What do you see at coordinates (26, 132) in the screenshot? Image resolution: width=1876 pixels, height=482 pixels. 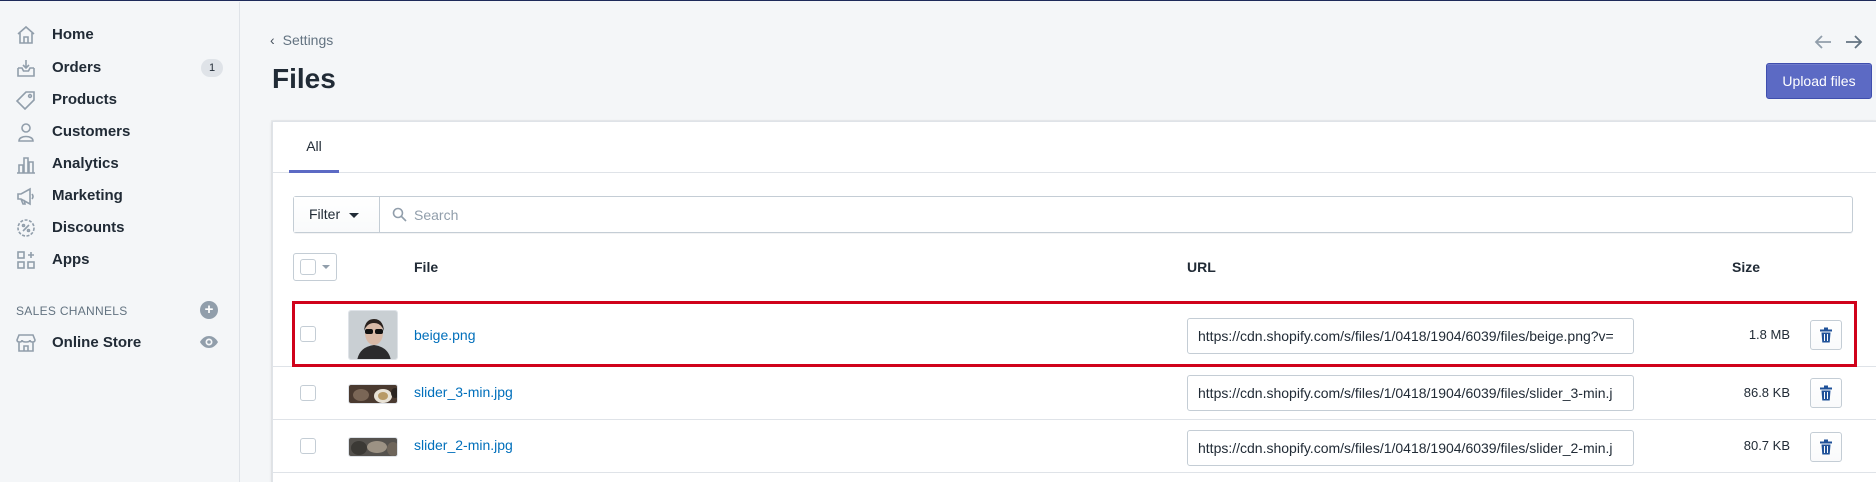 I see `person-icon` at bounding box center [26, 132].